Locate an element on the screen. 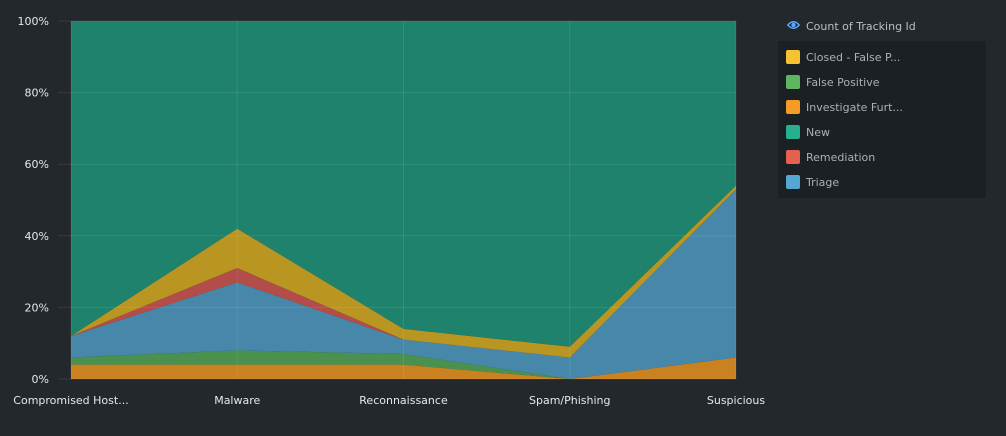  y-tick-label: 0% is located at coordinates (40, 379).